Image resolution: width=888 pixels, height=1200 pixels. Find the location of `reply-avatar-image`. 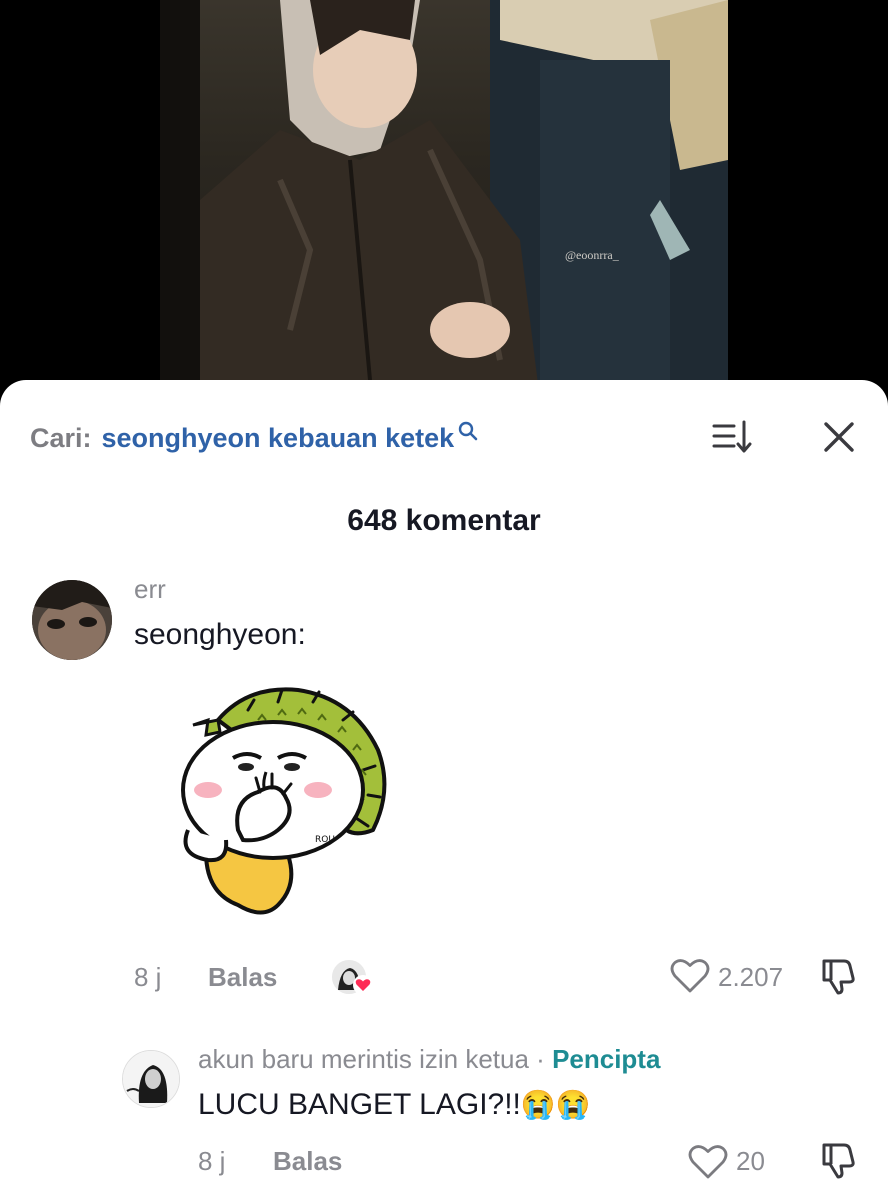

reply-avatar-image is located at coordinates (151, 1079).